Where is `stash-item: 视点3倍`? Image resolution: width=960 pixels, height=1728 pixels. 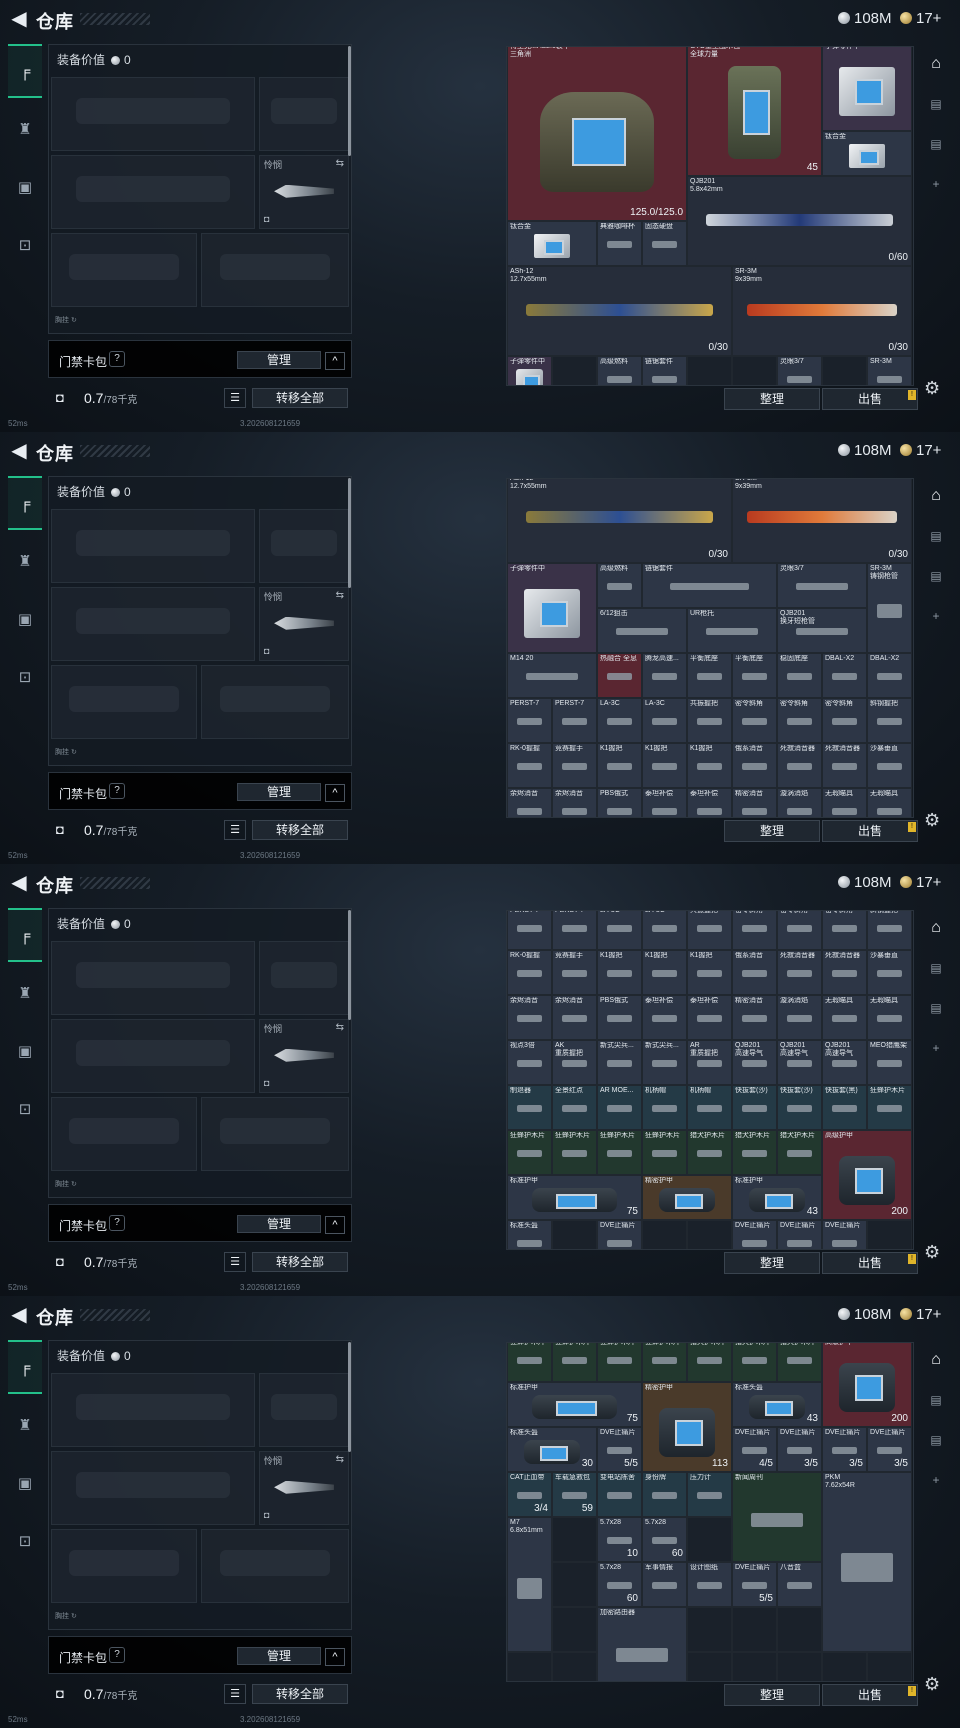 stash-item: 视点3倍 is located at coordinates (529, 1062).